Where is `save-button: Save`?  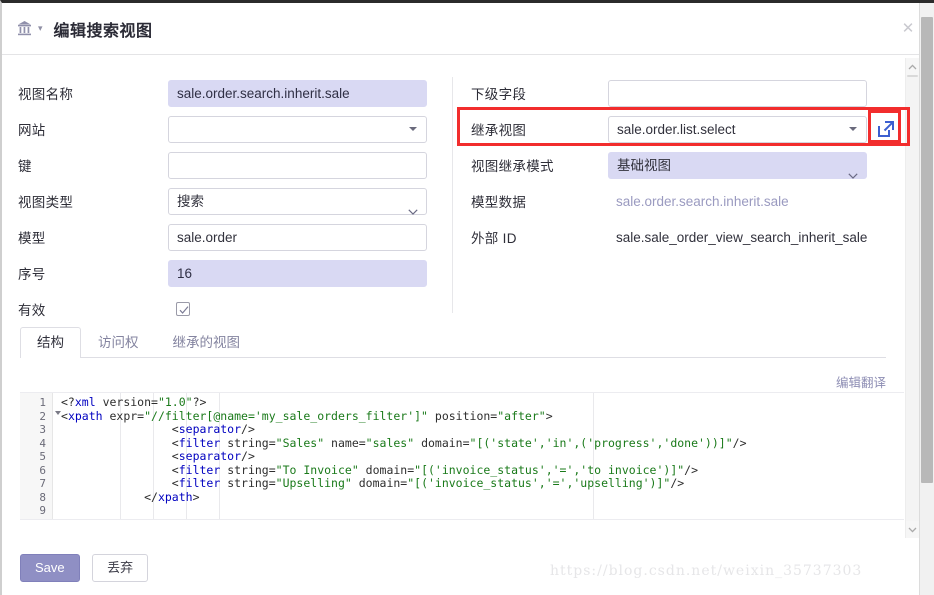
save-button: Save is located at coordinates (50, 568).